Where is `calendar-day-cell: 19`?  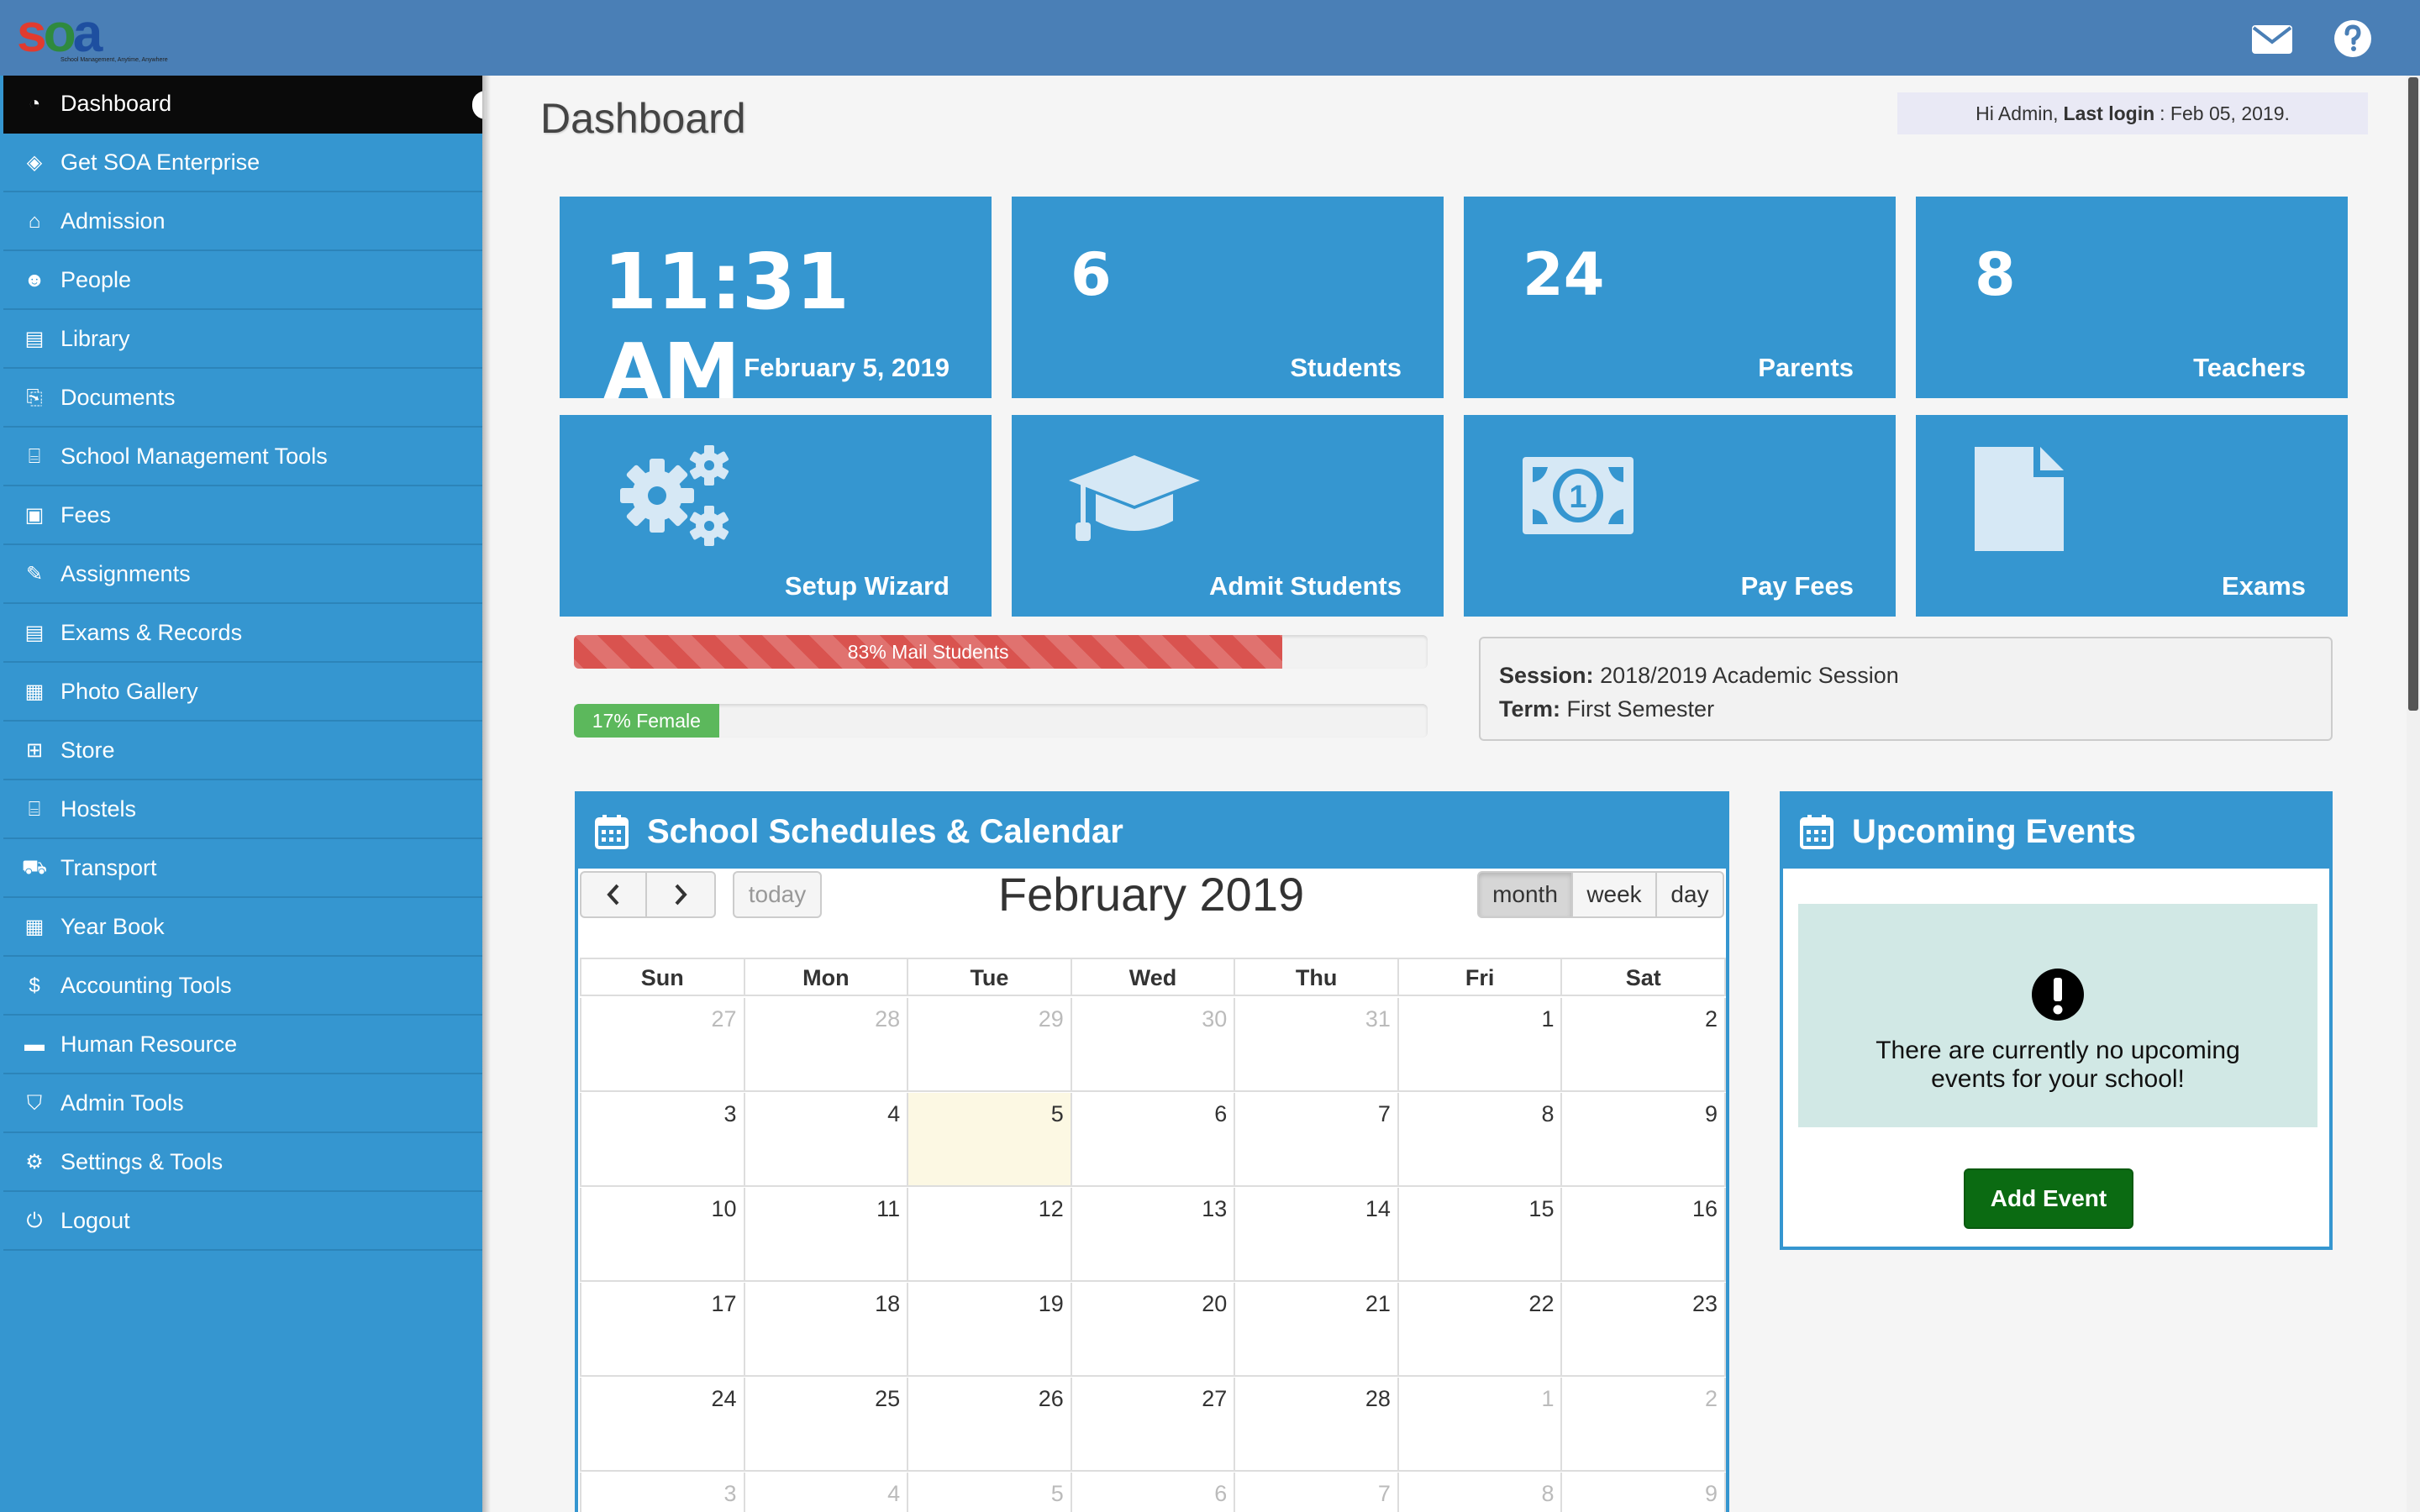
calendar-day-cell: 19 is located at coordinates (990, 1329).